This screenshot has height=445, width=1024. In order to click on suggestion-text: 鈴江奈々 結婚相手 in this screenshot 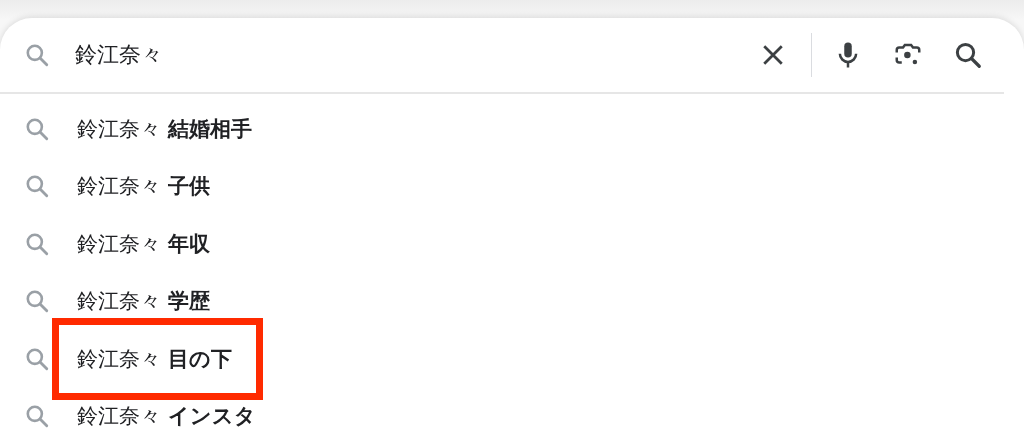, I will do `click(164, 128)`.